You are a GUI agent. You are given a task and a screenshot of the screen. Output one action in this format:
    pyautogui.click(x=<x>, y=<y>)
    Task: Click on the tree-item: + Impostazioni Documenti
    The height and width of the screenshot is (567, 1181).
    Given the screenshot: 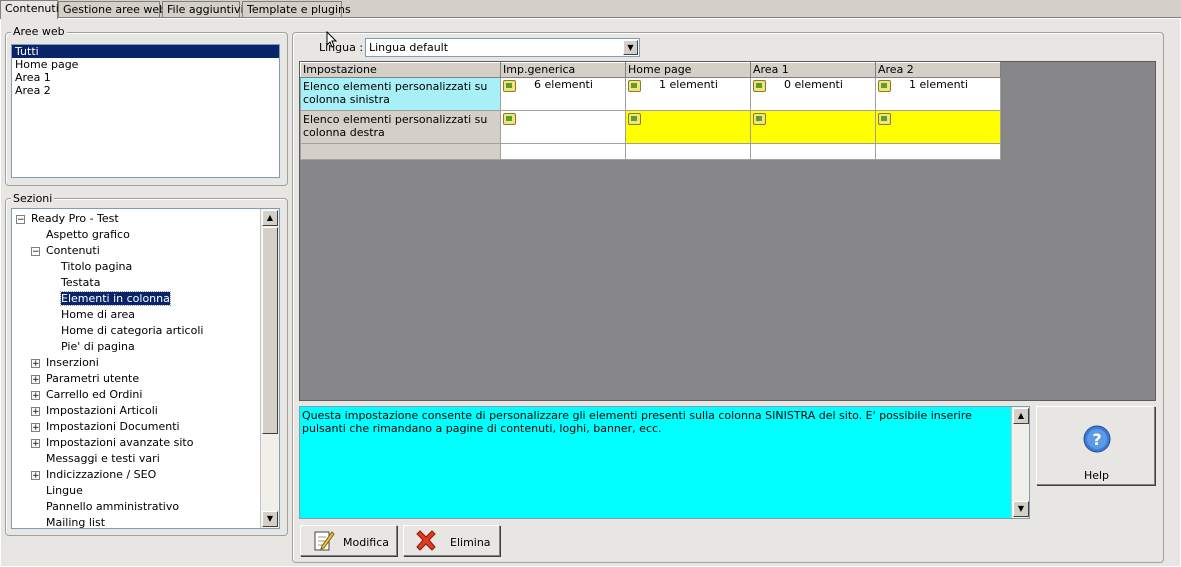 What is the action you would take?
    pyautogui.click(x=105, y=427)
    